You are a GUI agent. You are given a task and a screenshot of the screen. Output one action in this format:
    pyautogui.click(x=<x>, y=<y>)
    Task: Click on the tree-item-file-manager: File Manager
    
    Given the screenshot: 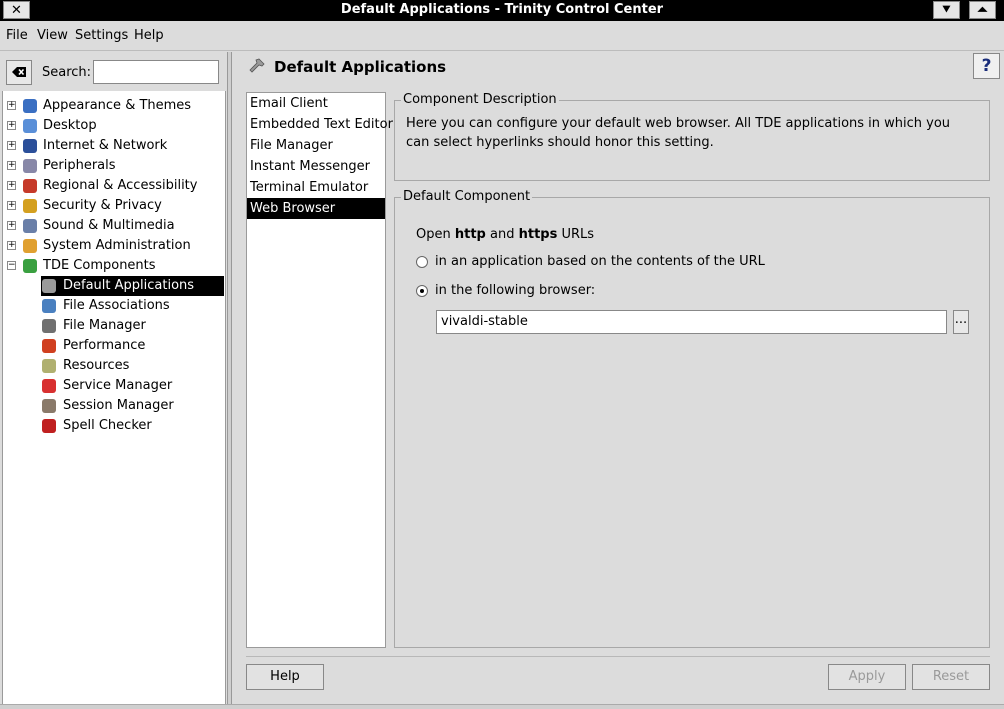 What is the action you would take?
    pyautogui.click(x=111, y=326)
    